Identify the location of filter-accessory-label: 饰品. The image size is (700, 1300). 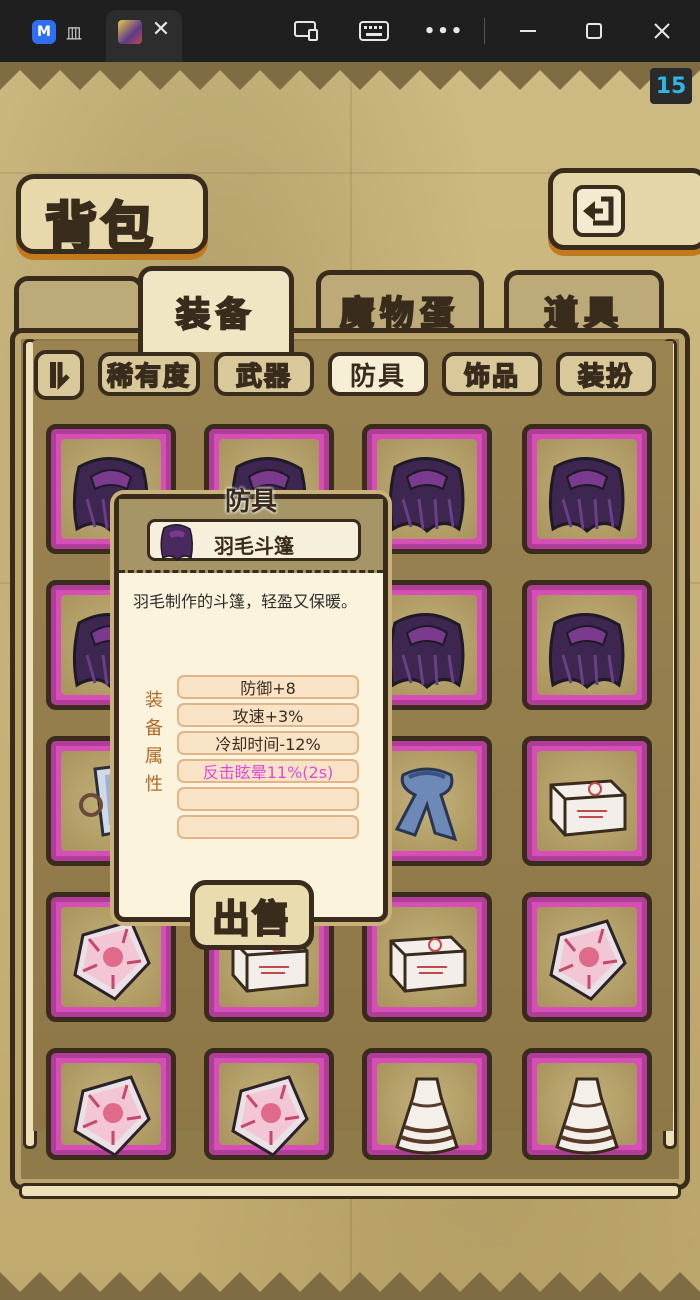
(491, 377).